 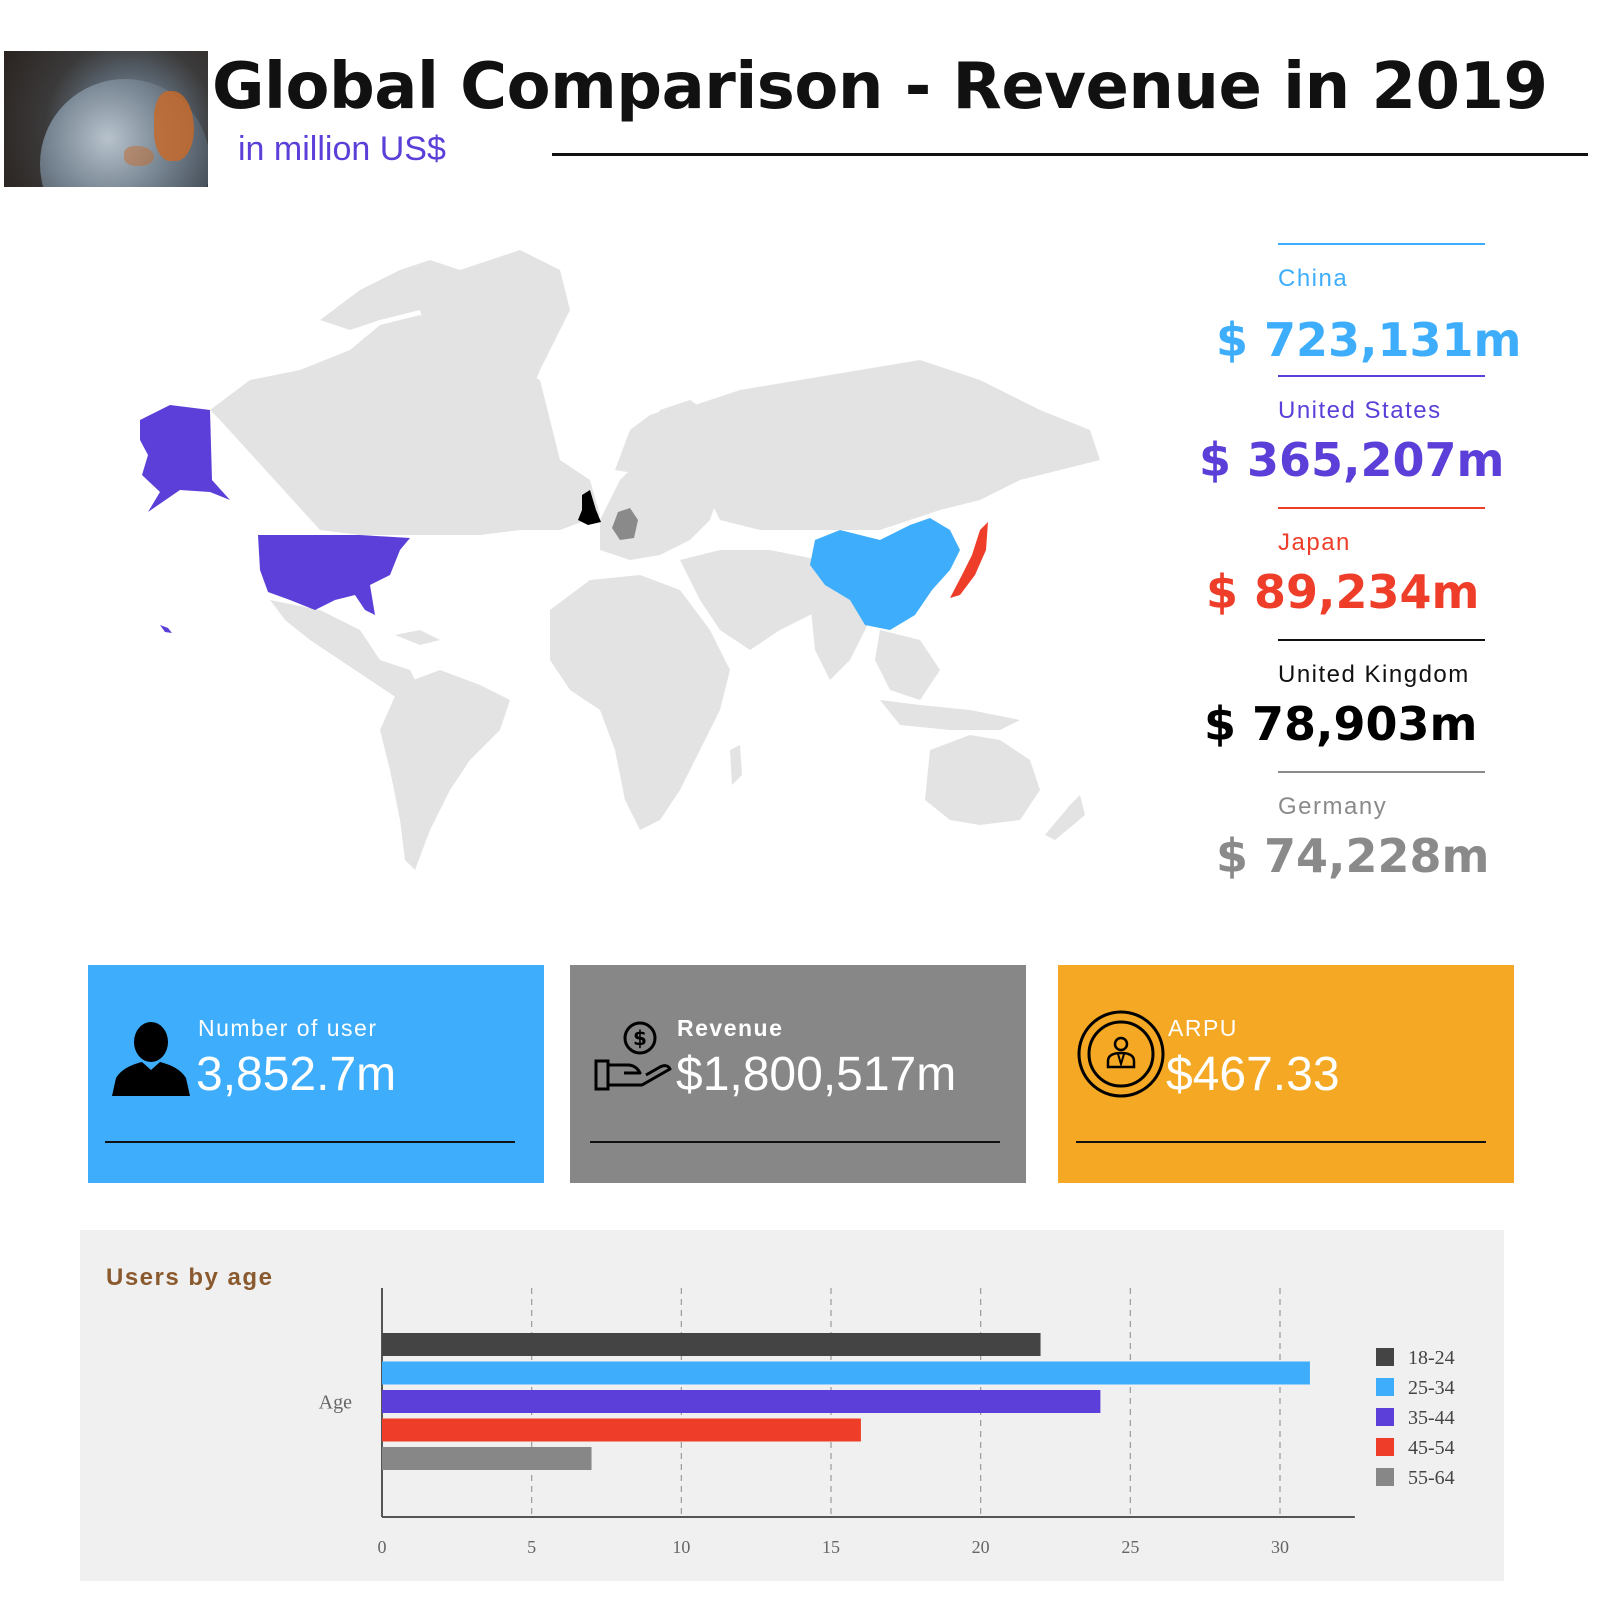 I want to click on country-revenue: $ 74,228m, so click(x=1353, y=856).